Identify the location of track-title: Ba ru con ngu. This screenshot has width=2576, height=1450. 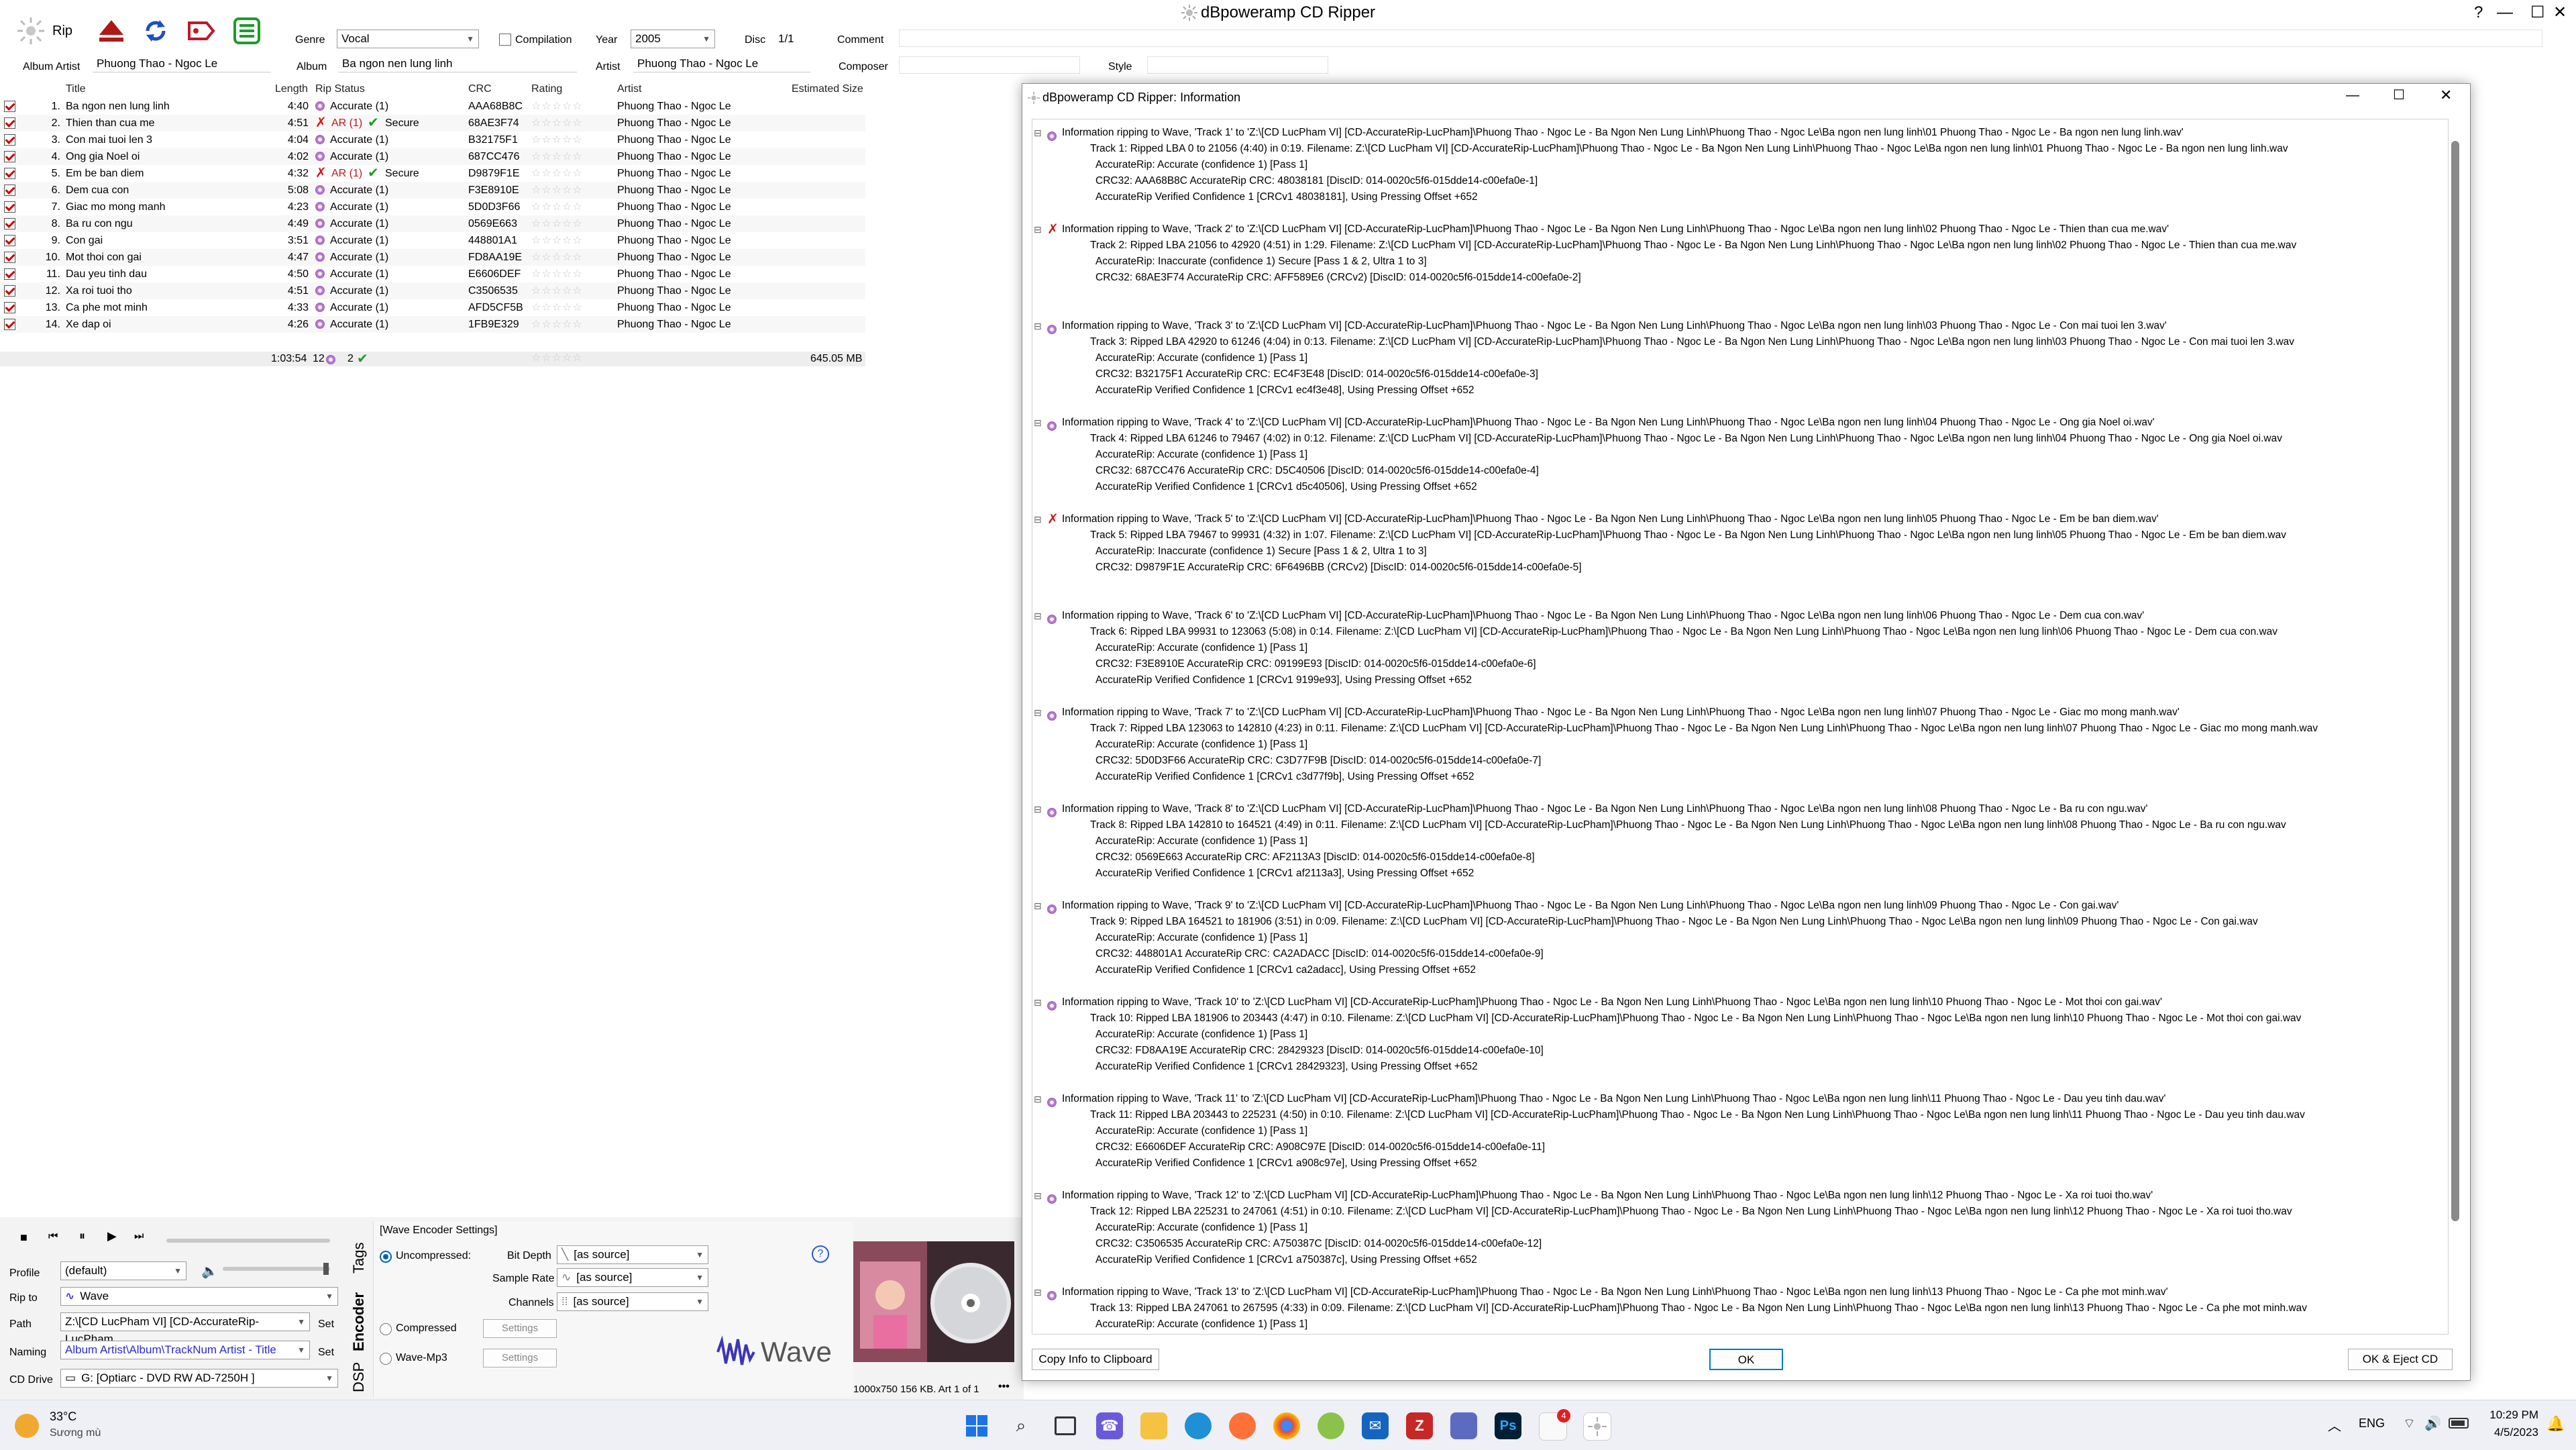
(99, 223).